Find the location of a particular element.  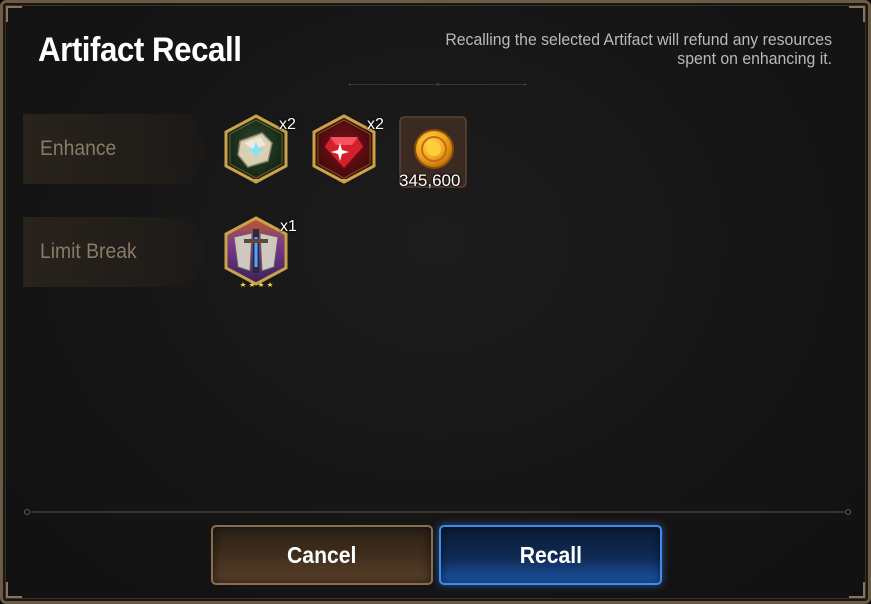

artifact-item: x1 is located at coordinates (259, 255).